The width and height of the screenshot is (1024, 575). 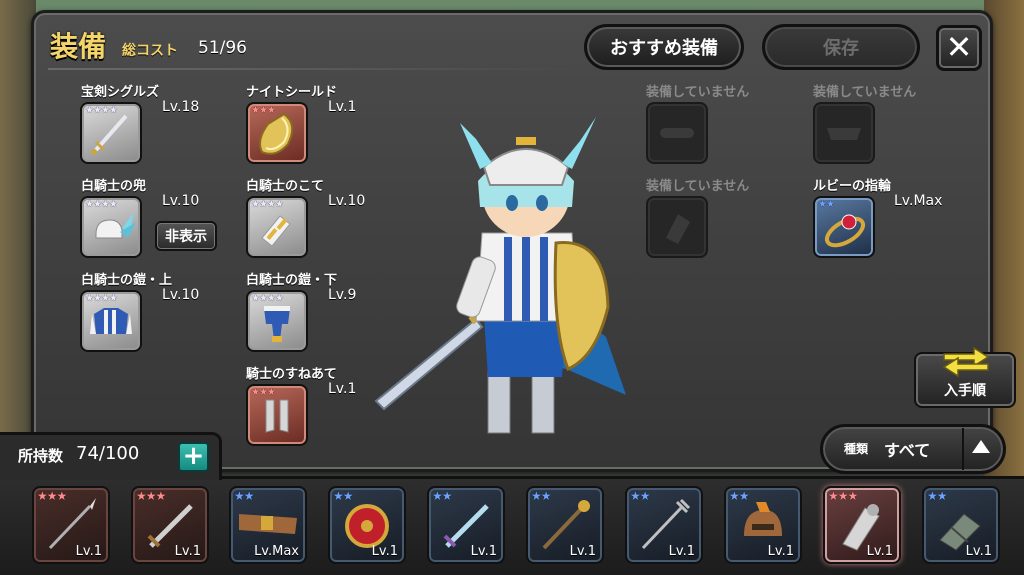 I want to click on save-button: 保存, so click(x=841, y=47).